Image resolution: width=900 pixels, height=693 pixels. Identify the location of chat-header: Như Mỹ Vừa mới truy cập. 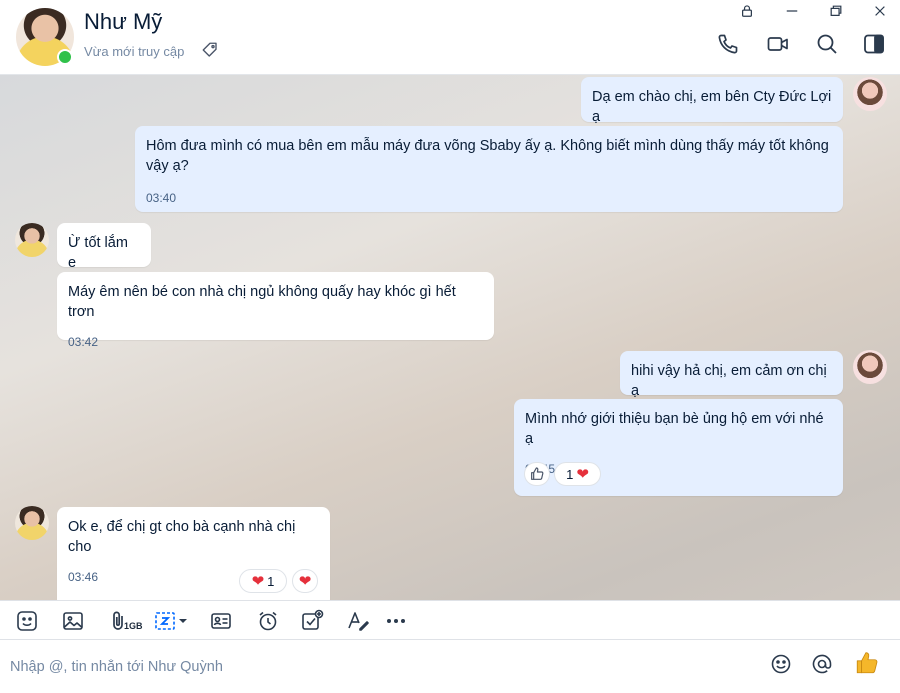
(450, 37).